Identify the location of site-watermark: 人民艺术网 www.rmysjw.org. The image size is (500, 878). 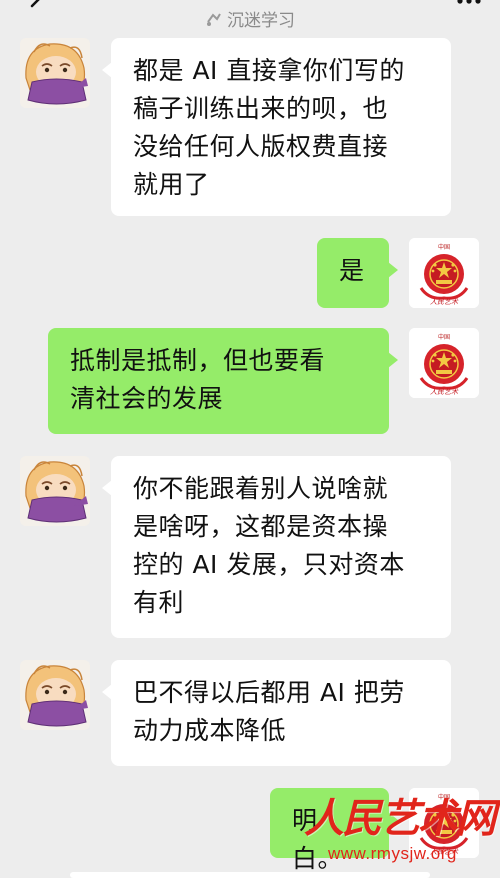
(400, 828).